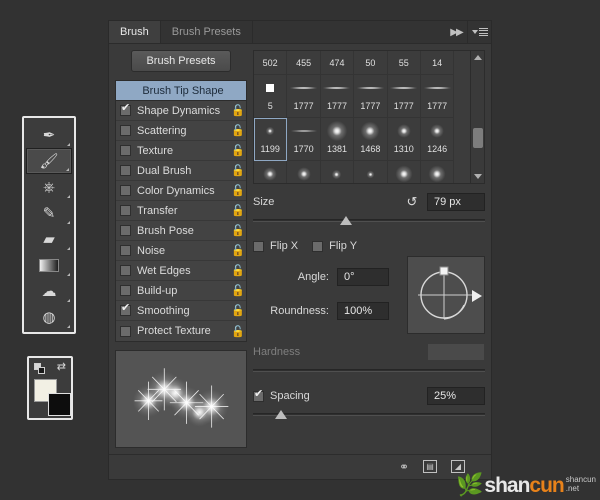 The width and height of the screenshot is (600, 500). Describe the element at coordinates (49, 213) in the screenshot. I see `tool-history-brush: ✎` at that location.